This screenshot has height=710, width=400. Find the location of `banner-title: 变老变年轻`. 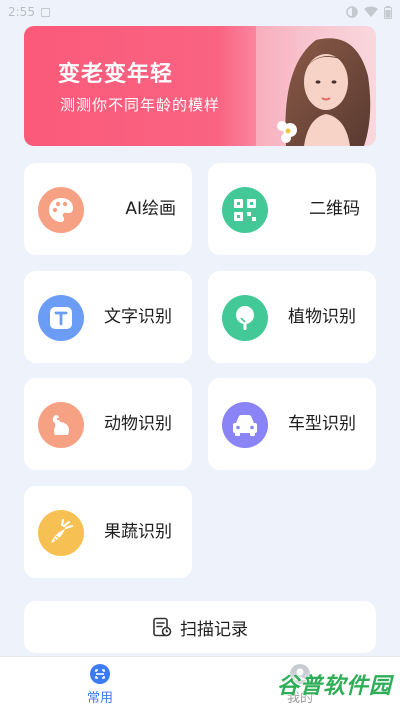

banner-title: 变老变年轻 is located at coordinates (116, 74).